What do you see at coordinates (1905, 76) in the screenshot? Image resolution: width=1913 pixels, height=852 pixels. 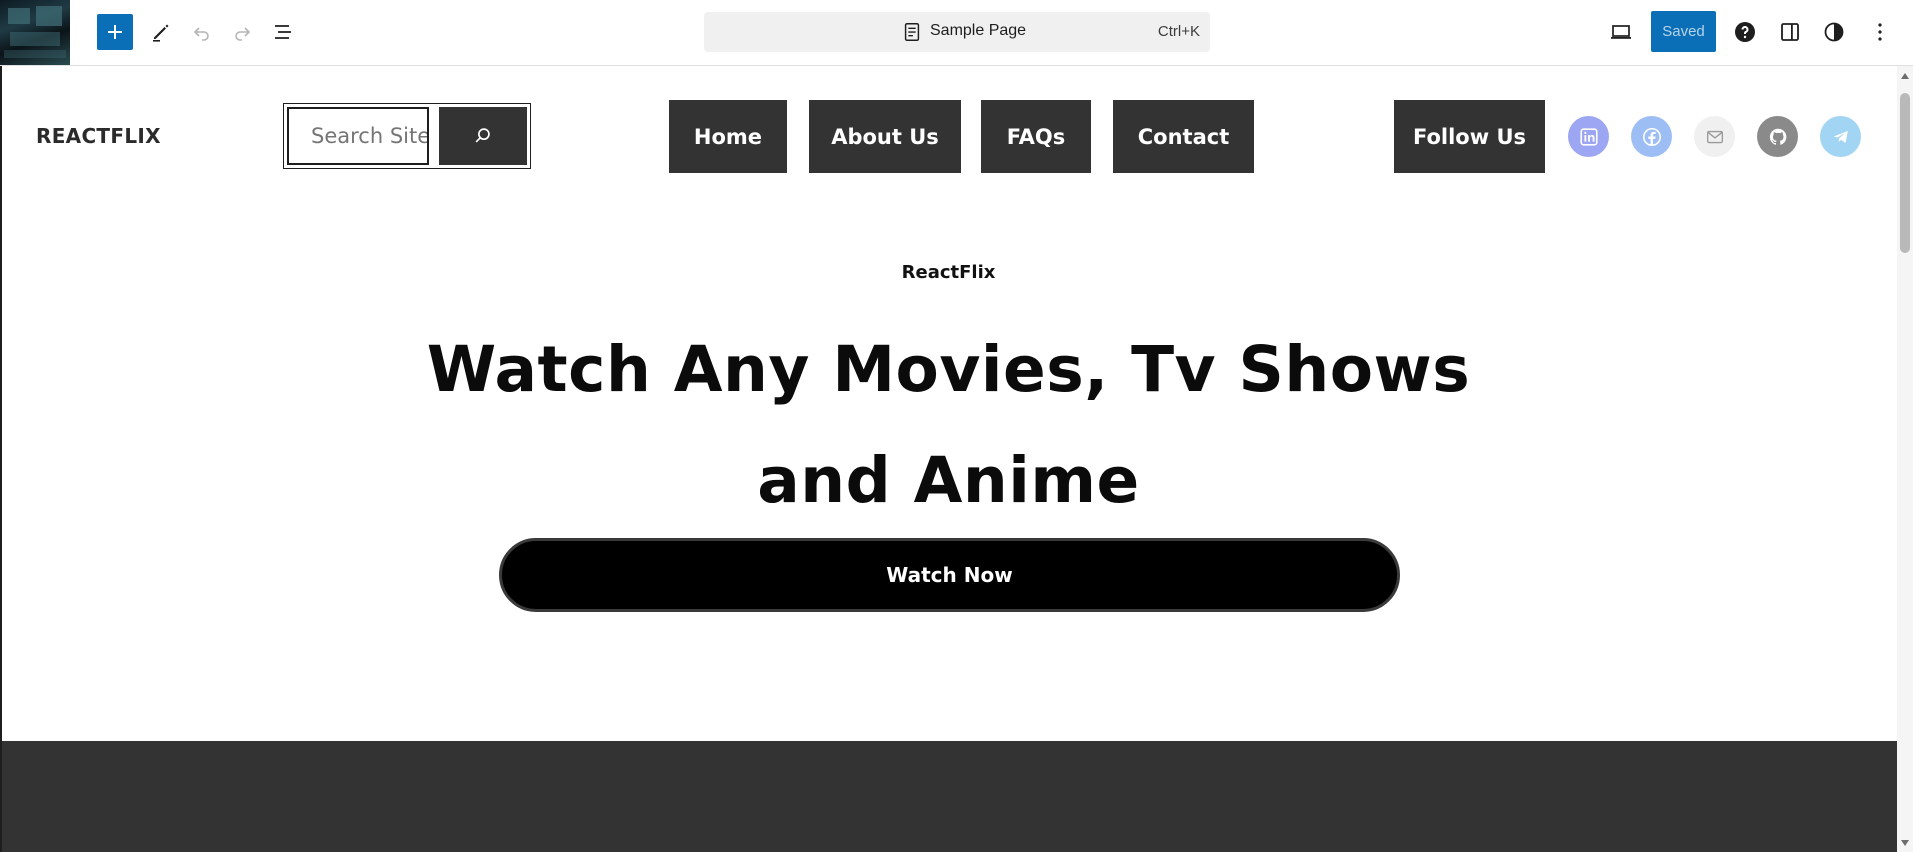 I see `scroll-up-arrow-icon` at bounding box center [1905, 76].